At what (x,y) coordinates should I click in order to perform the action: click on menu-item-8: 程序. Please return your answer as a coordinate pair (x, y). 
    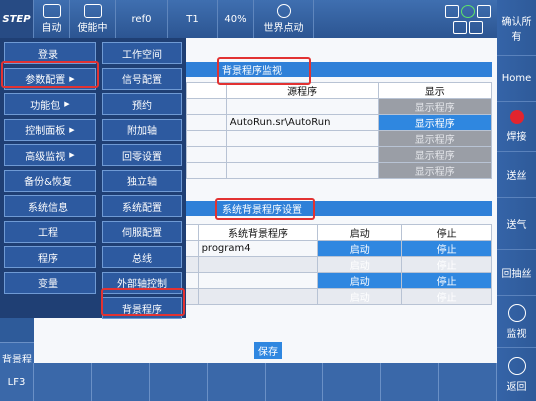
    Looking at the image, I should click on (50, 257).